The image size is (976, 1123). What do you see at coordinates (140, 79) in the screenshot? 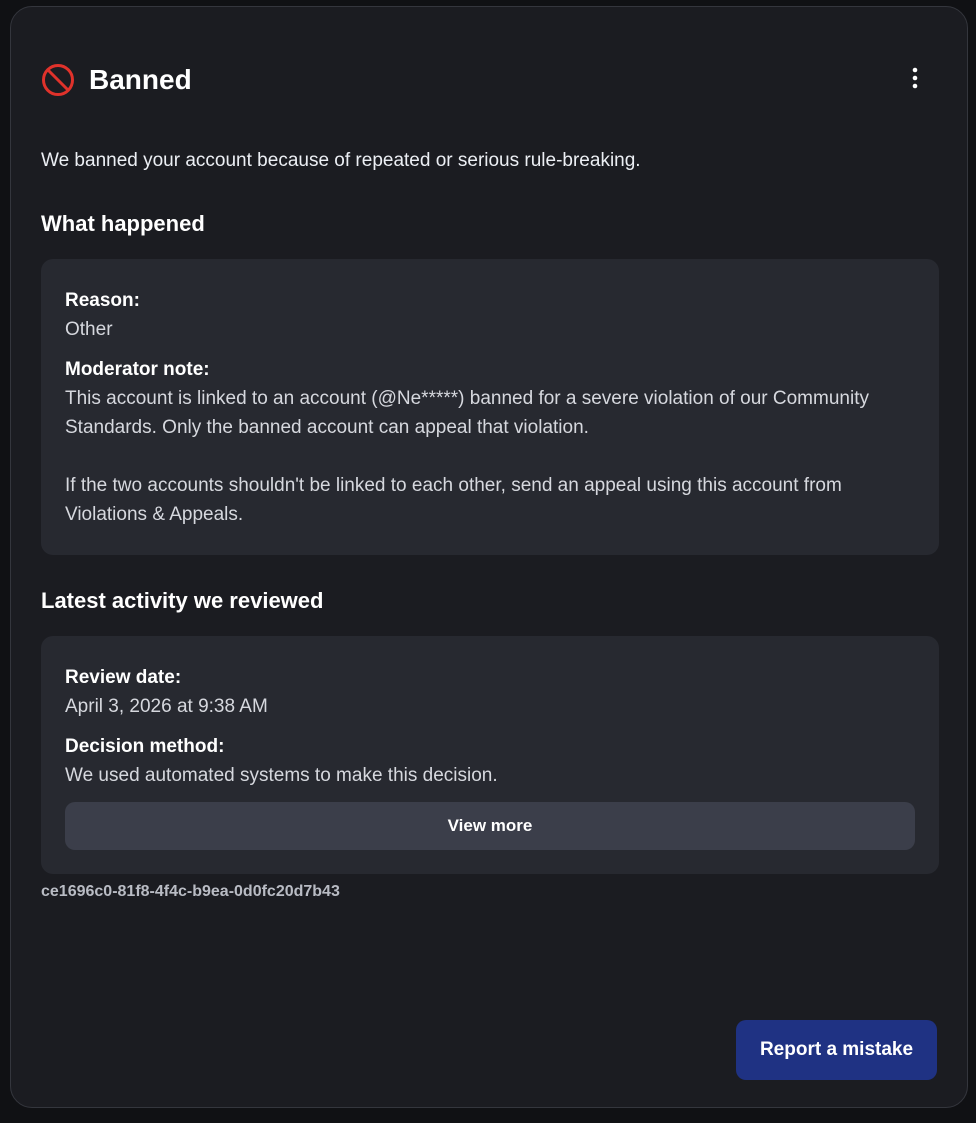
I see `dialog-title: Banned` at bounding box center [140, 79].